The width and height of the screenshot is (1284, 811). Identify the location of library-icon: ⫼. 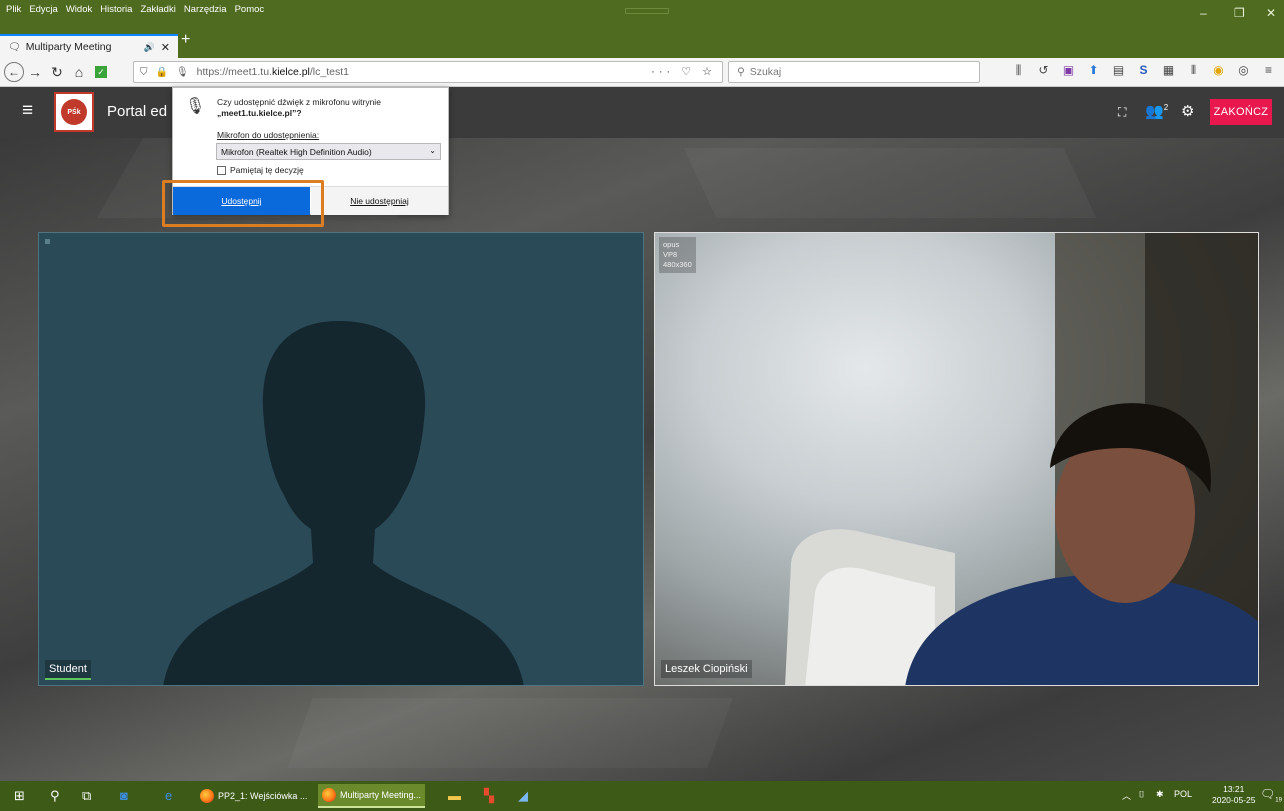
(1018, 70).